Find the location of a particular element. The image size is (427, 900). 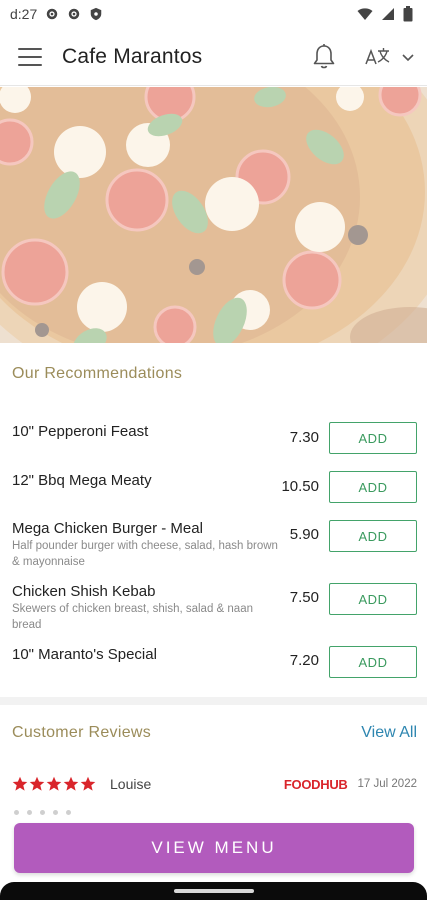

section-divider is located at coordinates (213, 701).